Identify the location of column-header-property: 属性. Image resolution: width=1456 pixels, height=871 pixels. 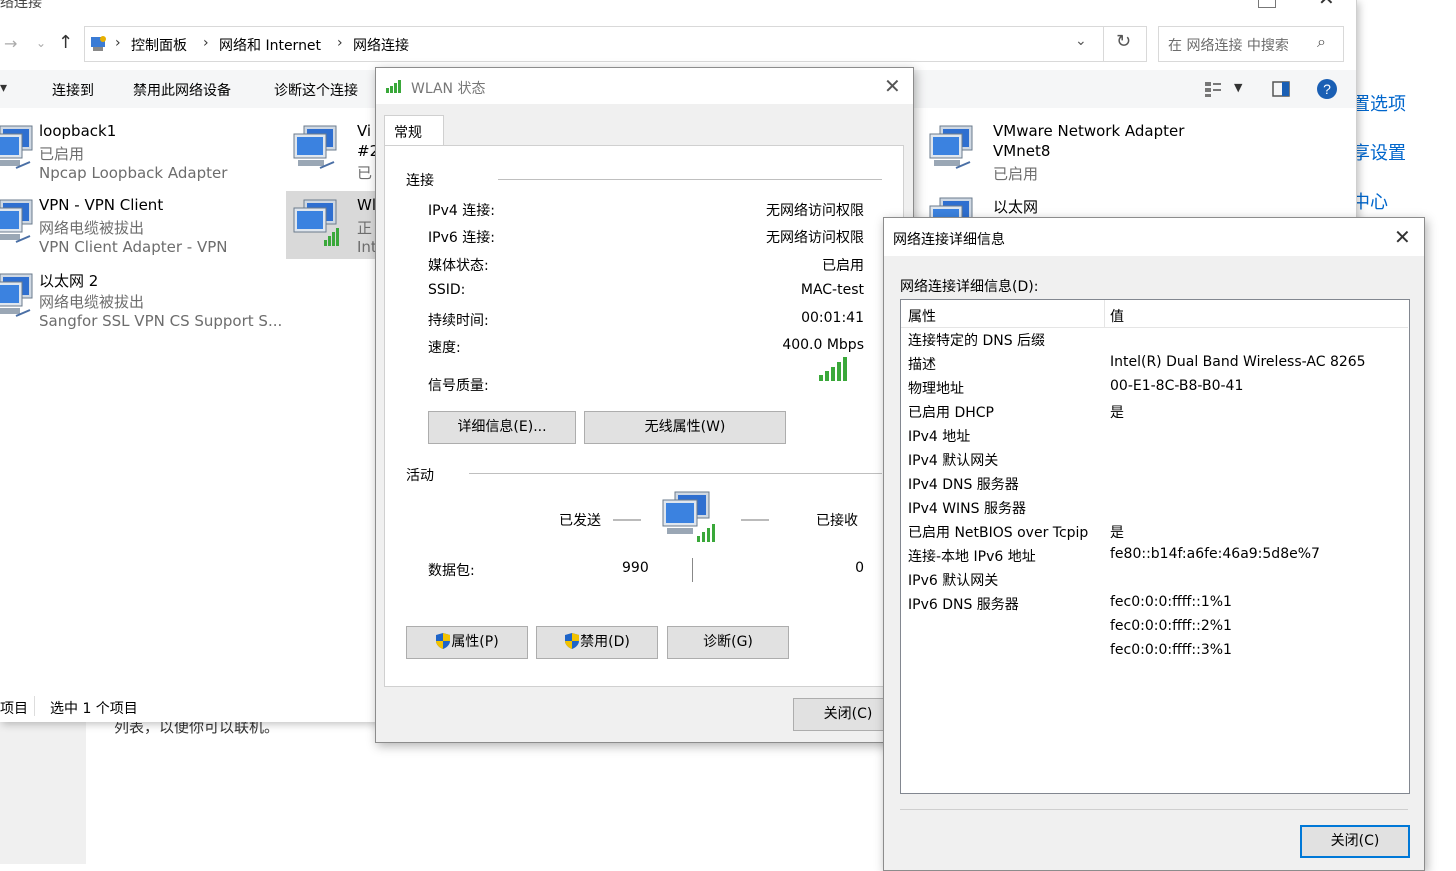
(922, 316).